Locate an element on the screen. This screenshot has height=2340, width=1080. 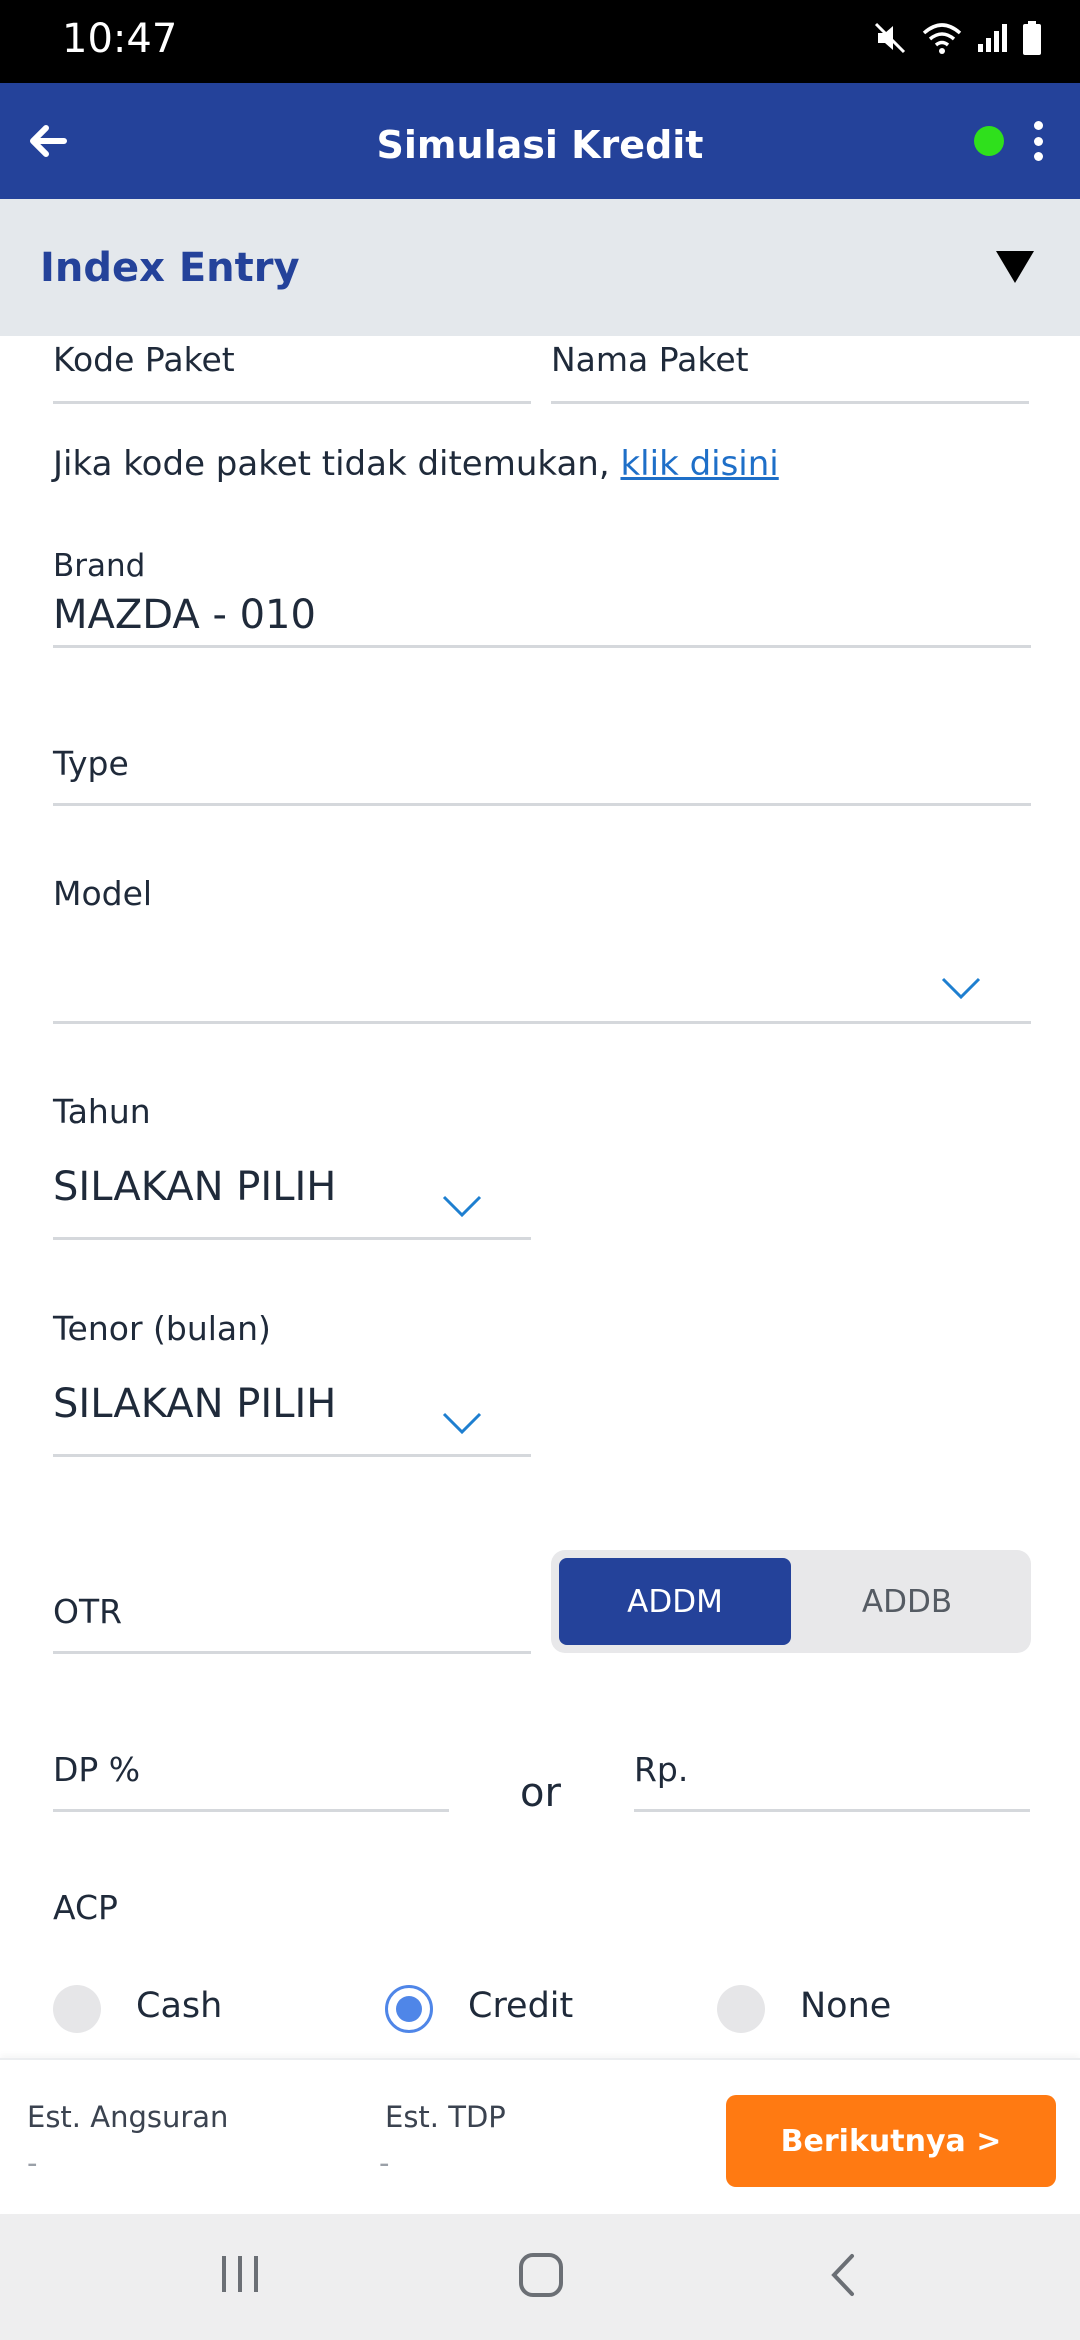
status-icons is located at coordinates (957, 38).